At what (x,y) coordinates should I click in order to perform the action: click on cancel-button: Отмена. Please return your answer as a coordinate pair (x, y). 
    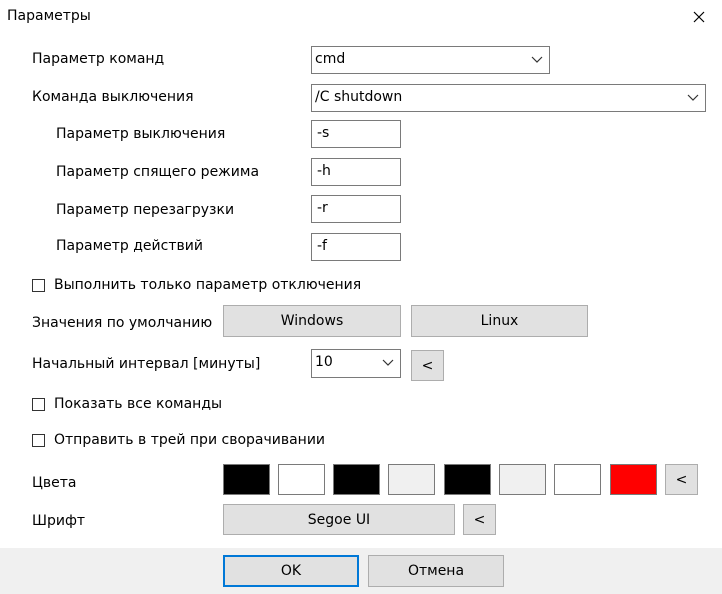
    Looking at the image, I should click on (436, 571).